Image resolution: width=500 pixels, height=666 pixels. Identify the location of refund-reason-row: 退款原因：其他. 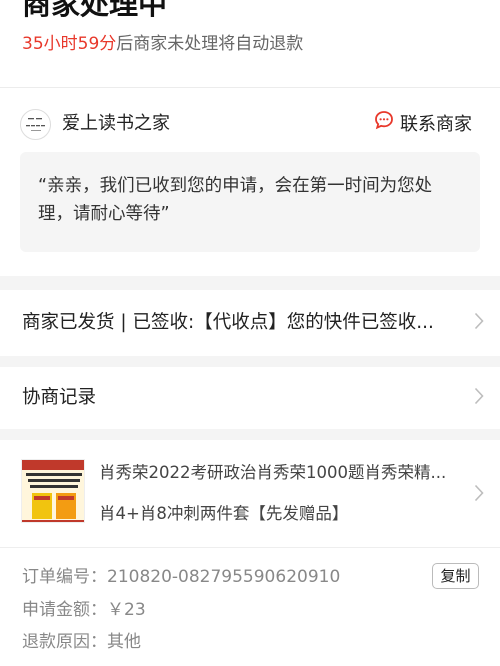
(81, 642).